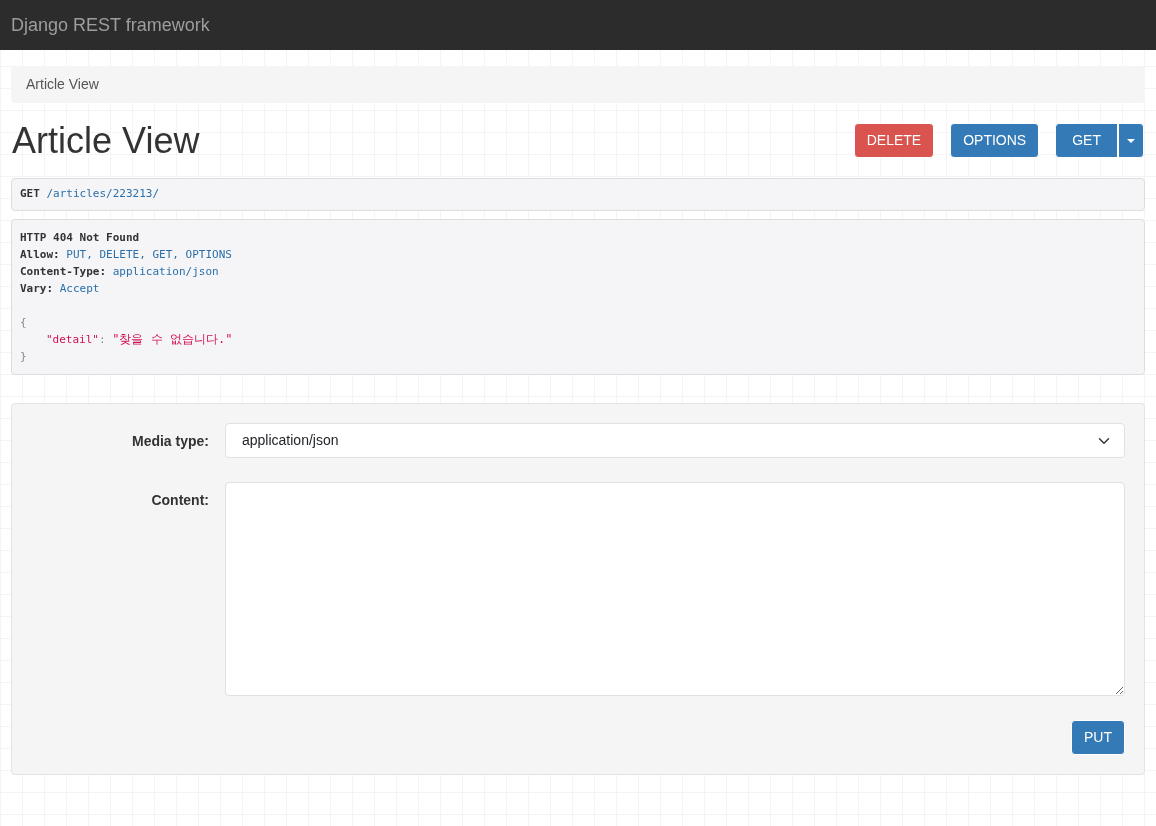  What do you see at coordinates (1086, 141) in the screenshot?
I see `get-button: GET` at bounding box center [1086, 141].